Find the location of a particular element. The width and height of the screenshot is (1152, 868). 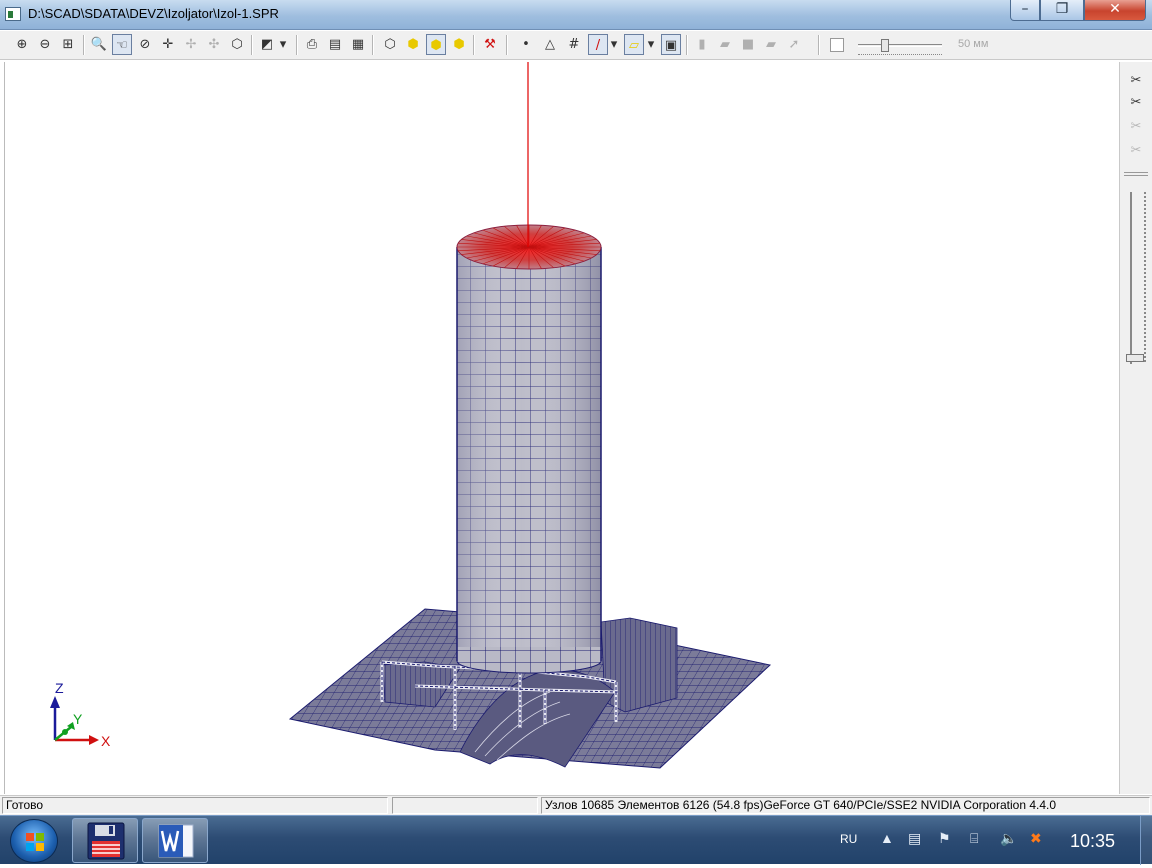

show-desktop-button is located at coordinates (1146, 840).